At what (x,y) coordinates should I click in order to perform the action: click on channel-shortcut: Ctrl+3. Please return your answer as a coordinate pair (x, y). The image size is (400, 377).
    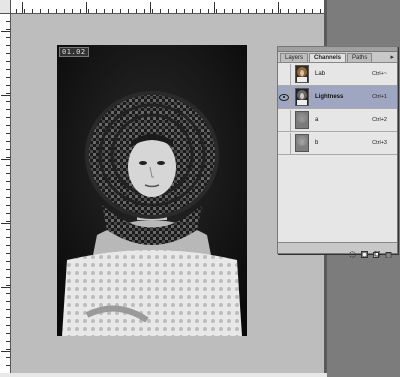
    Looking at the image, I should click on (379, 143).